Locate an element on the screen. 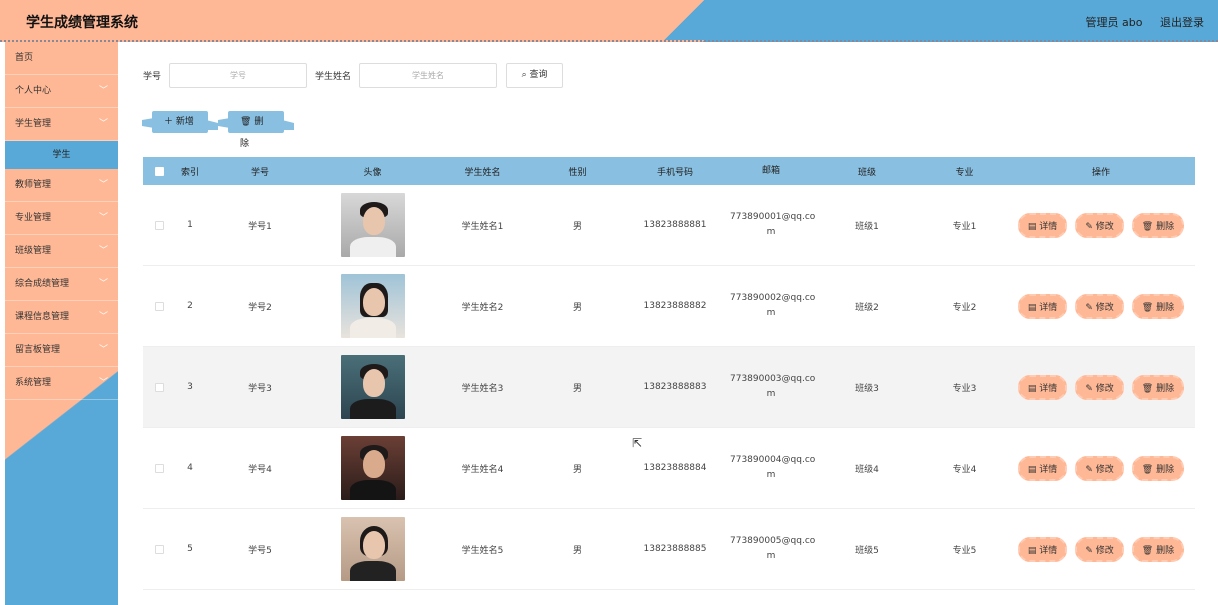 Image resolution: width=1218 pixels, height=605 pixels. name-input: 学生姓名 is located at coordinates (428, 75).